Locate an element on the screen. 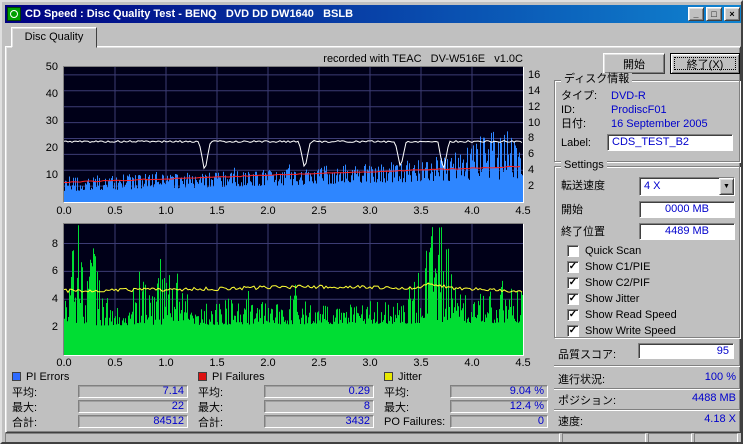 The height and width of the screenshot is (444, 743). checkbox-row-show-read-speed: ✓ Show Read Speed is located at coordinates (622, 315).